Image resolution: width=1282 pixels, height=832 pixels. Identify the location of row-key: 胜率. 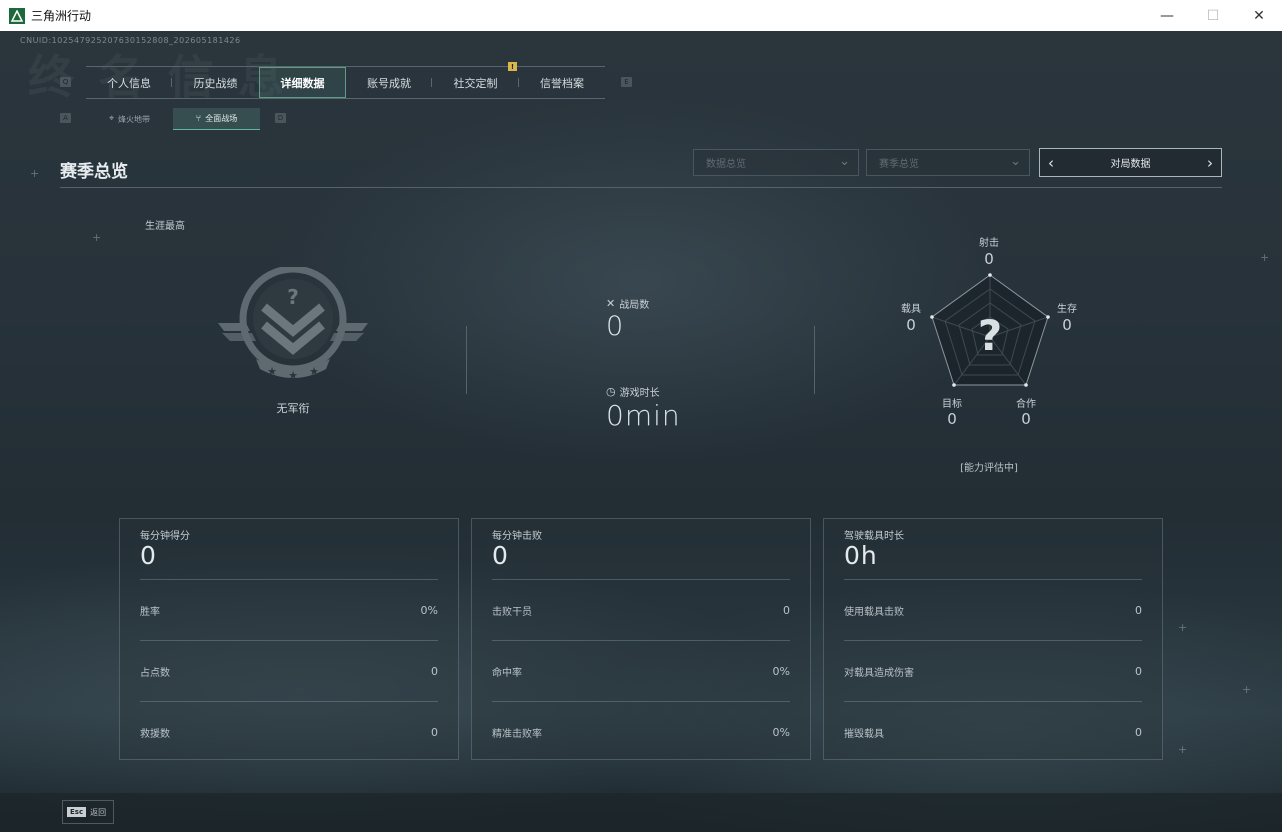
(150, 612).